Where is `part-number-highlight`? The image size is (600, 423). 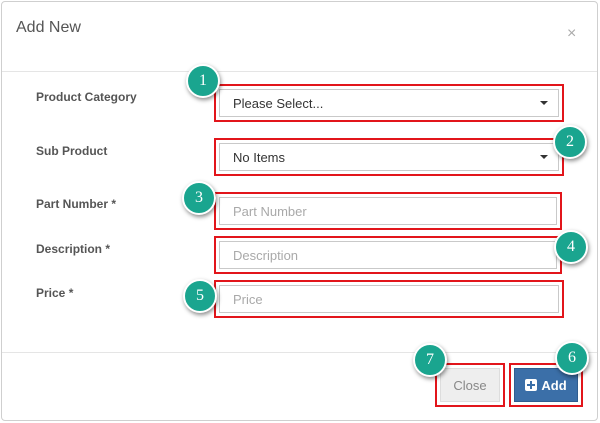
part-number-highlight is located at coordinates (388, 211).